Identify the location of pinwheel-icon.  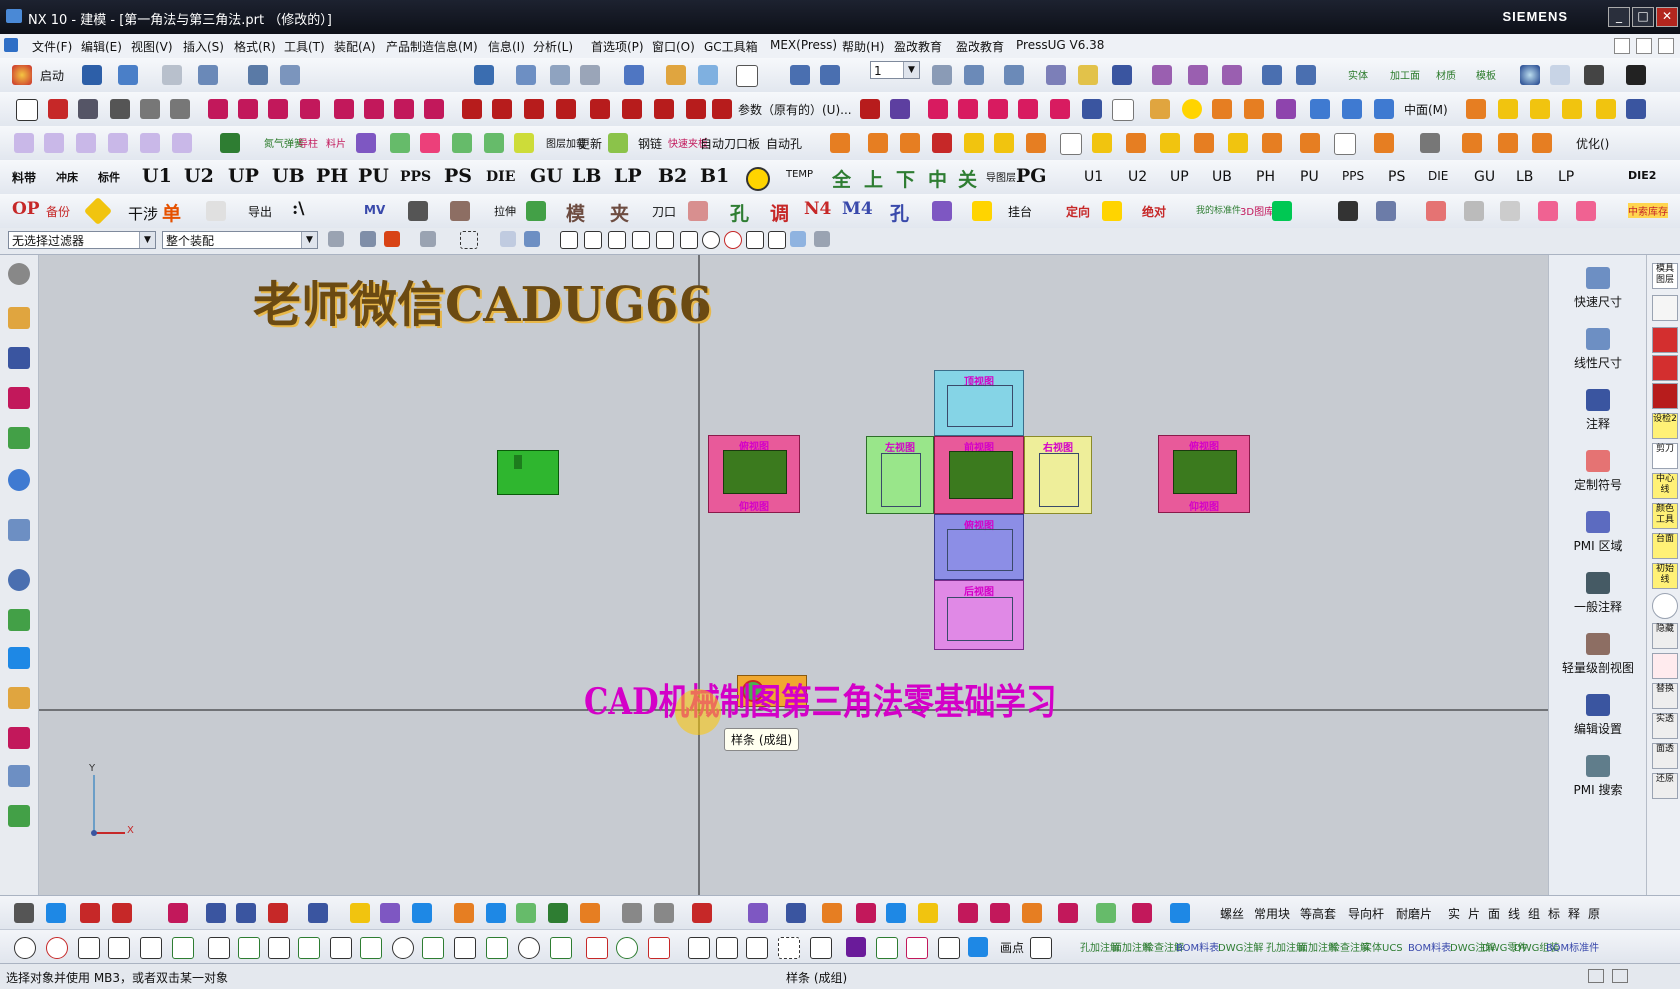
(1665, 666).